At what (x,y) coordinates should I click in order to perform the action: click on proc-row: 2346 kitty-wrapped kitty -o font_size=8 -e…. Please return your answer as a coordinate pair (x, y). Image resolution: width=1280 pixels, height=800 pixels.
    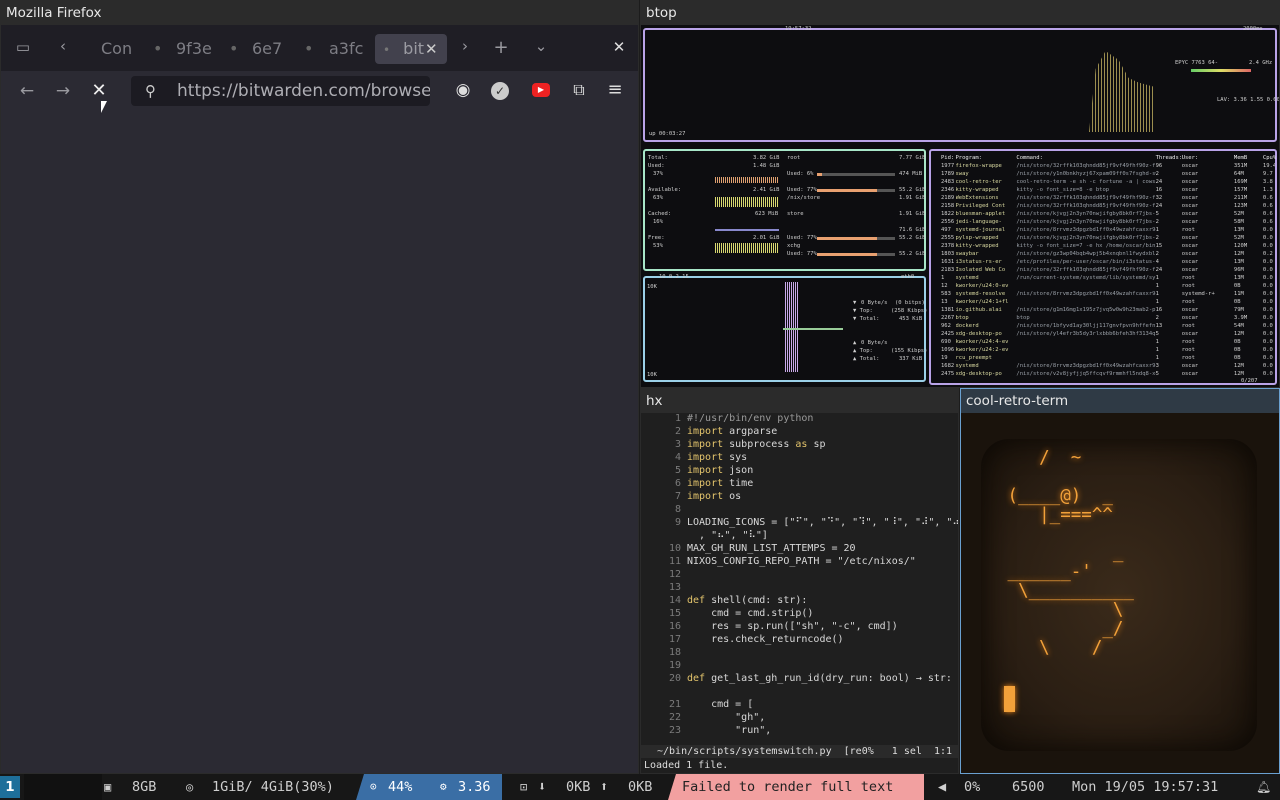
    Looking at the image, I should click on (1103, 190).